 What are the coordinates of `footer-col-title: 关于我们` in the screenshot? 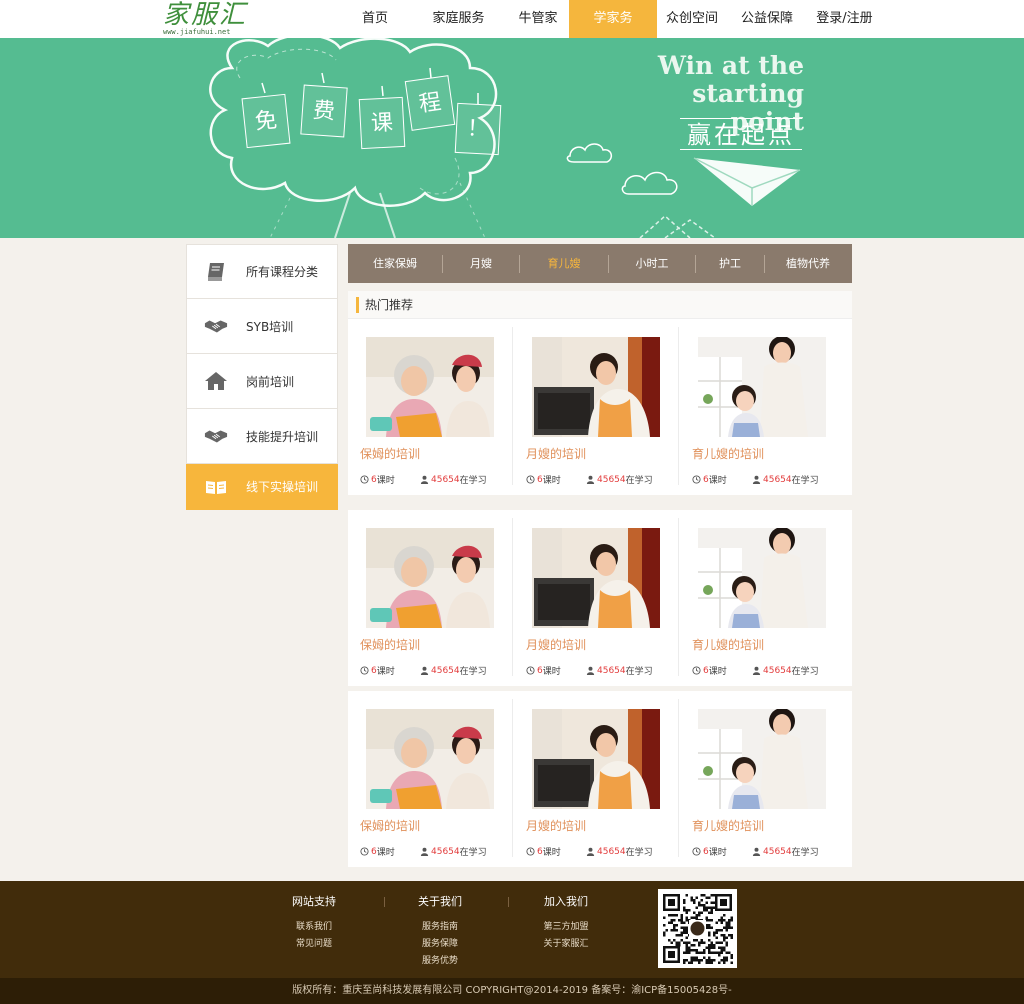 It's located at (440, 901).